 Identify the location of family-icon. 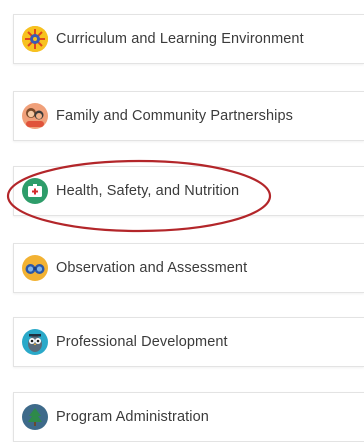
(35, 116).